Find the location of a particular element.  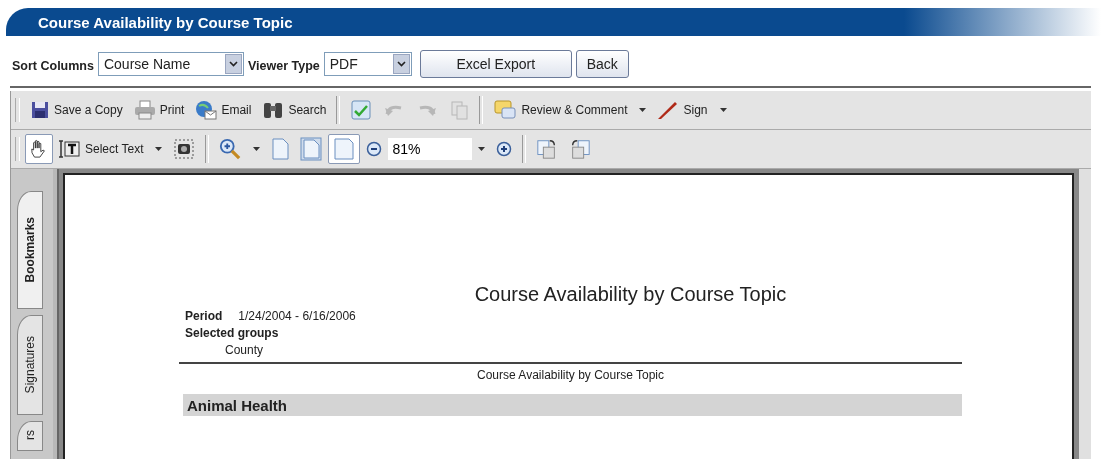

hand-icon is located at coordinates (39, 149).